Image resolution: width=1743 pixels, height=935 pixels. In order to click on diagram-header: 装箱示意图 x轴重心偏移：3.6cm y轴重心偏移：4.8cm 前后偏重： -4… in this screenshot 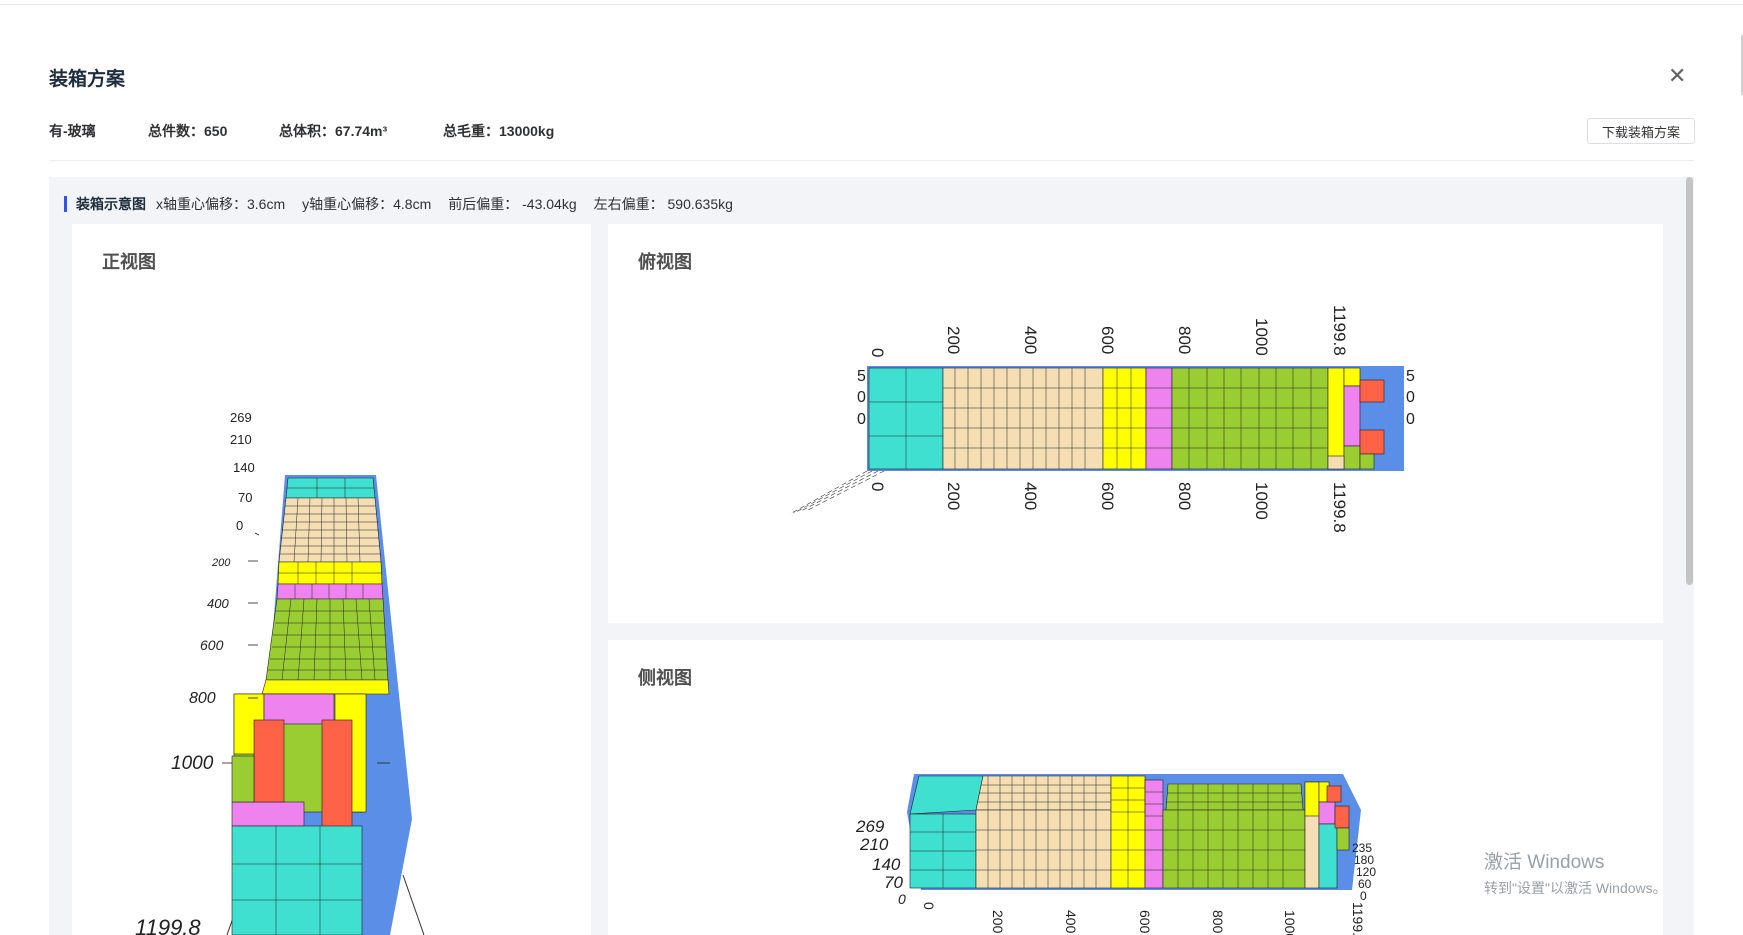, I will do `click(407, 204)`.